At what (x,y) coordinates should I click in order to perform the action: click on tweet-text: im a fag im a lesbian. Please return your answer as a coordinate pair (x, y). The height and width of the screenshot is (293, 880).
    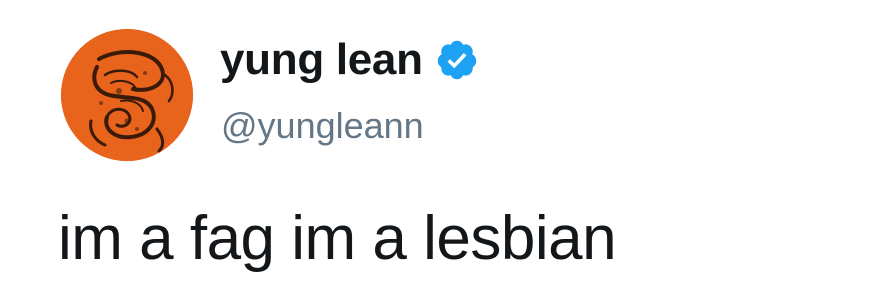
    Looking at the image, I should click on (337, 238).